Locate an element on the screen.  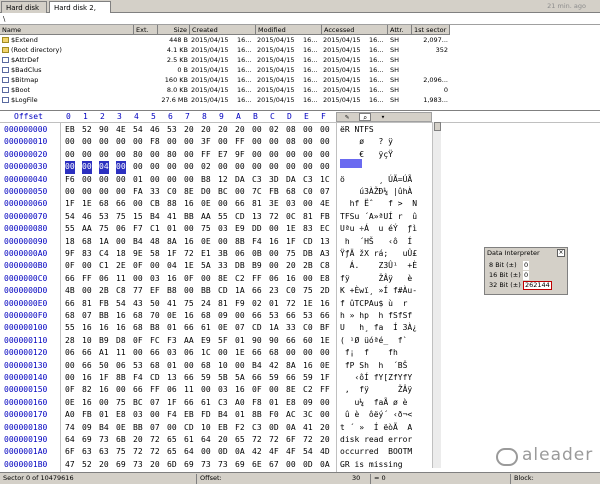
col-sector-header: 1st sector is located at coordinates (431, 30).